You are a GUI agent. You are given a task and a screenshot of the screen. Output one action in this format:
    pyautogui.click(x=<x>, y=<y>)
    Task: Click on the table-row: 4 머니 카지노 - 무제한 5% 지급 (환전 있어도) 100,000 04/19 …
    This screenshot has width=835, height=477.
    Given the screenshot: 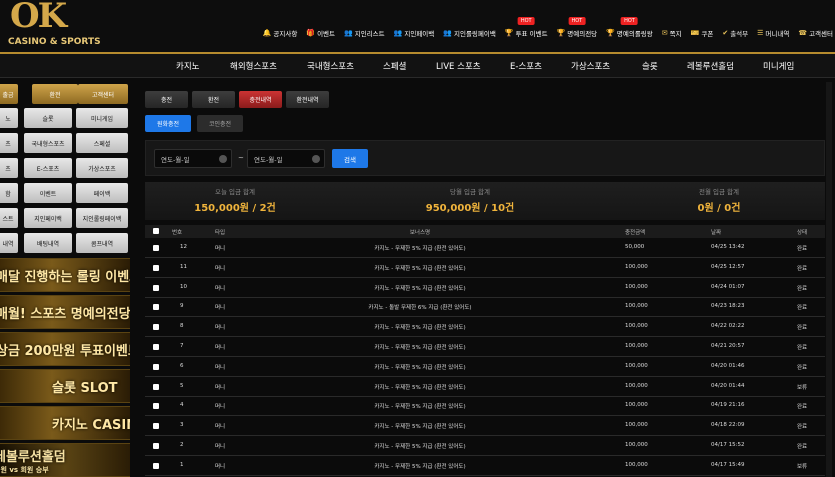 What is the action you would take?
    pyautogui.click(x=485, y=407)
    